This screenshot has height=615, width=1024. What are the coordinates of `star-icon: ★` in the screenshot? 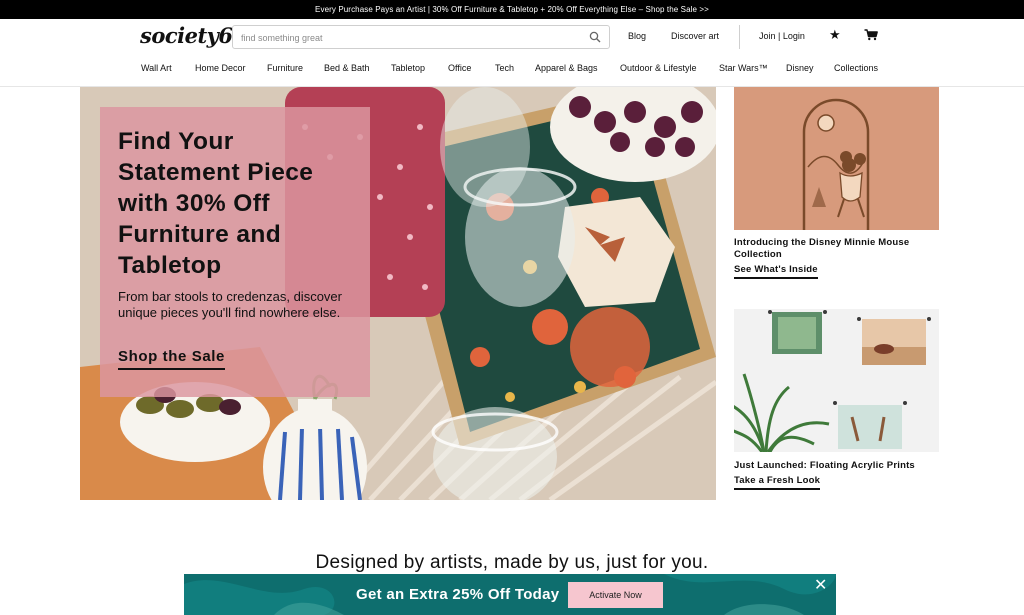 It's located at (835, 35).